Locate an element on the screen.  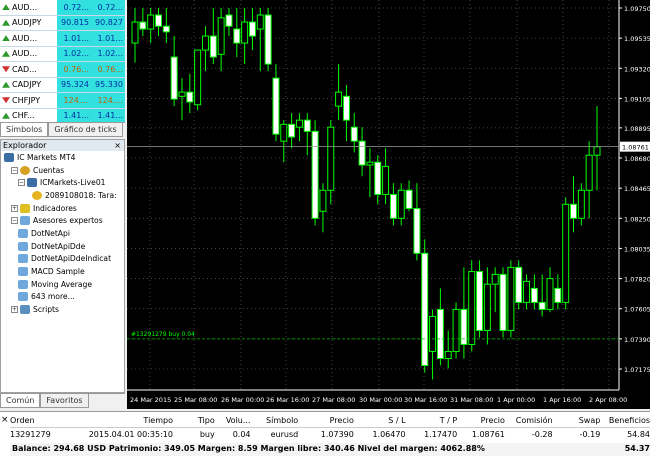
bid-cell: 90.815 is located at coordinates (74, 22).